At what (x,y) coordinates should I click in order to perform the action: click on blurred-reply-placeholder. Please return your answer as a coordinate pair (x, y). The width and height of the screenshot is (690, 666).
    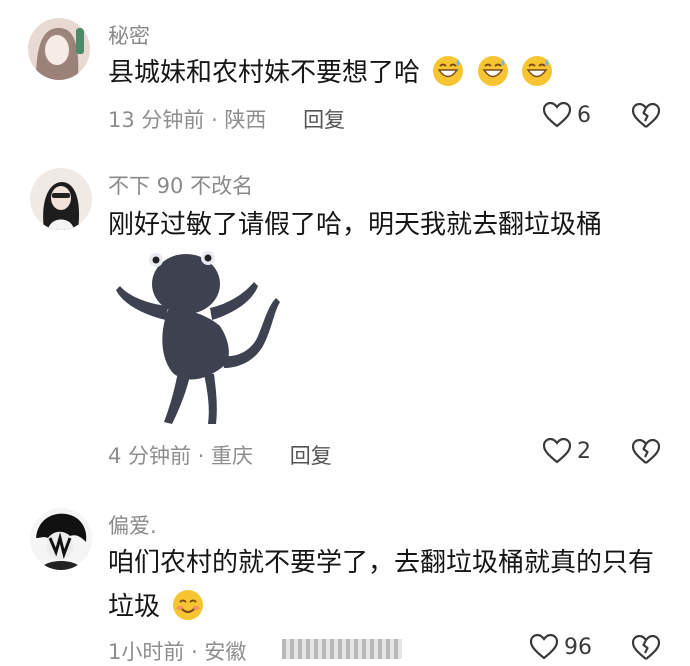
    Looking at the image, I should click on (342, 649).